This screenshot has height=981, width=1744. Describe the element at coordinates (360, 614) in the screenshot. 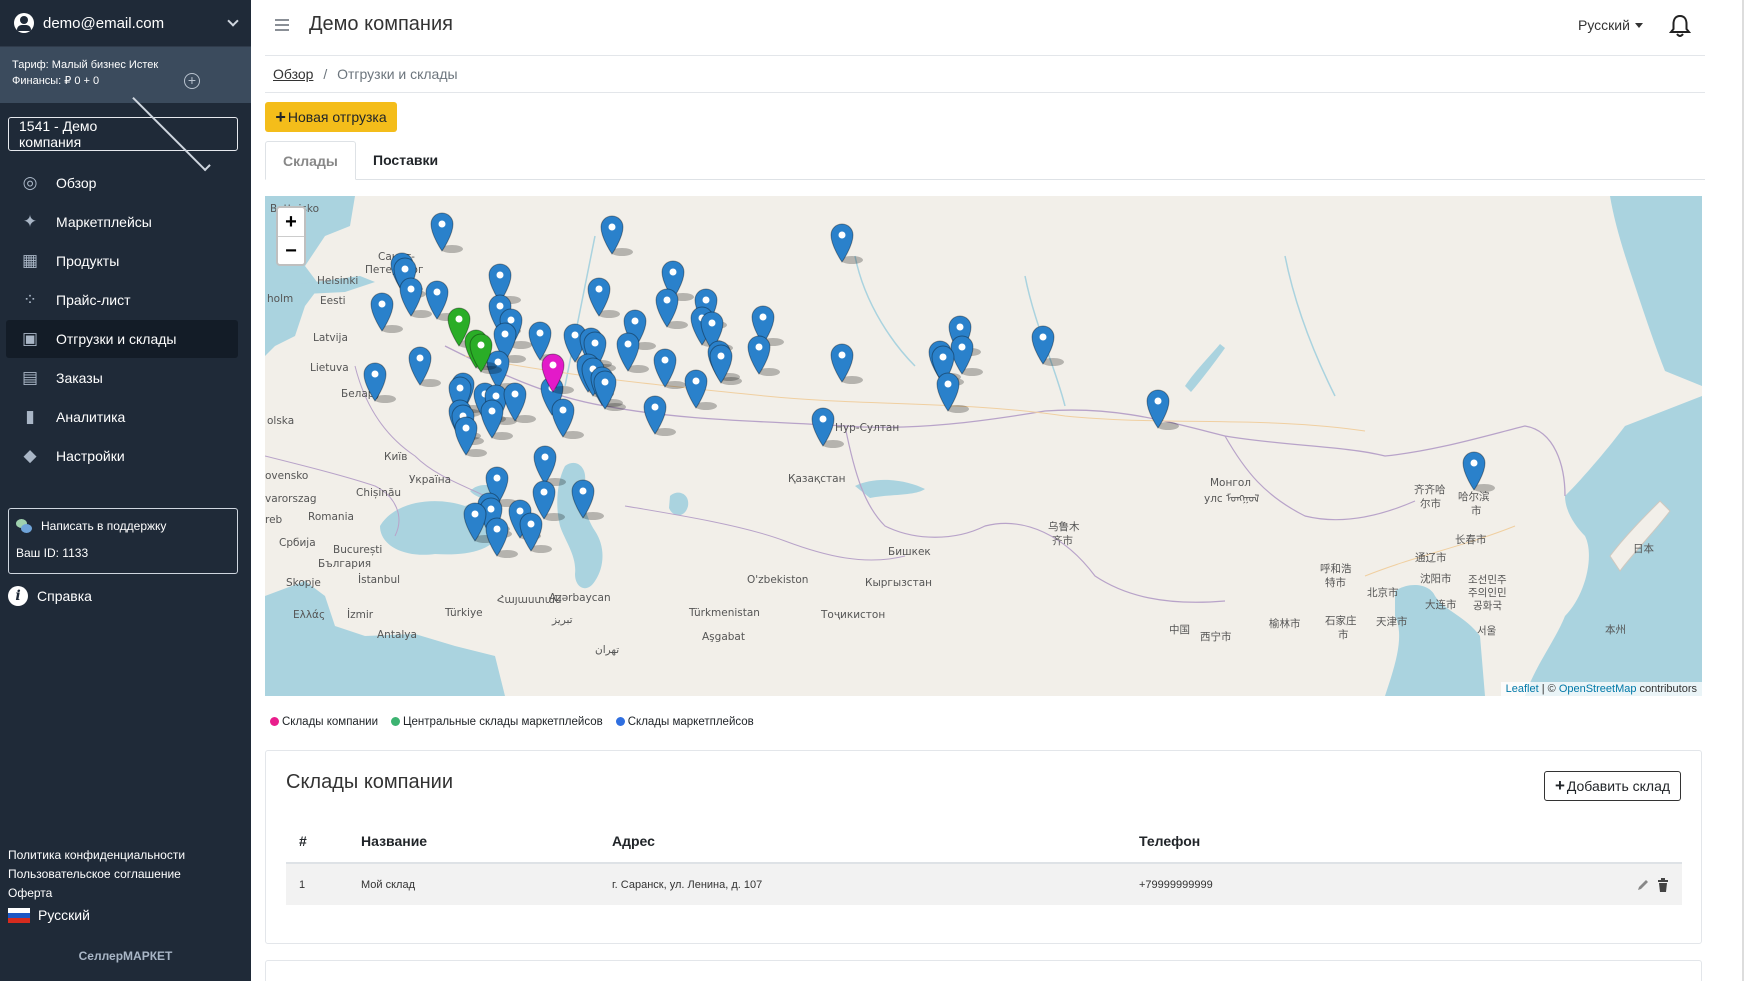

I see `map-label: İzmir` at that location.